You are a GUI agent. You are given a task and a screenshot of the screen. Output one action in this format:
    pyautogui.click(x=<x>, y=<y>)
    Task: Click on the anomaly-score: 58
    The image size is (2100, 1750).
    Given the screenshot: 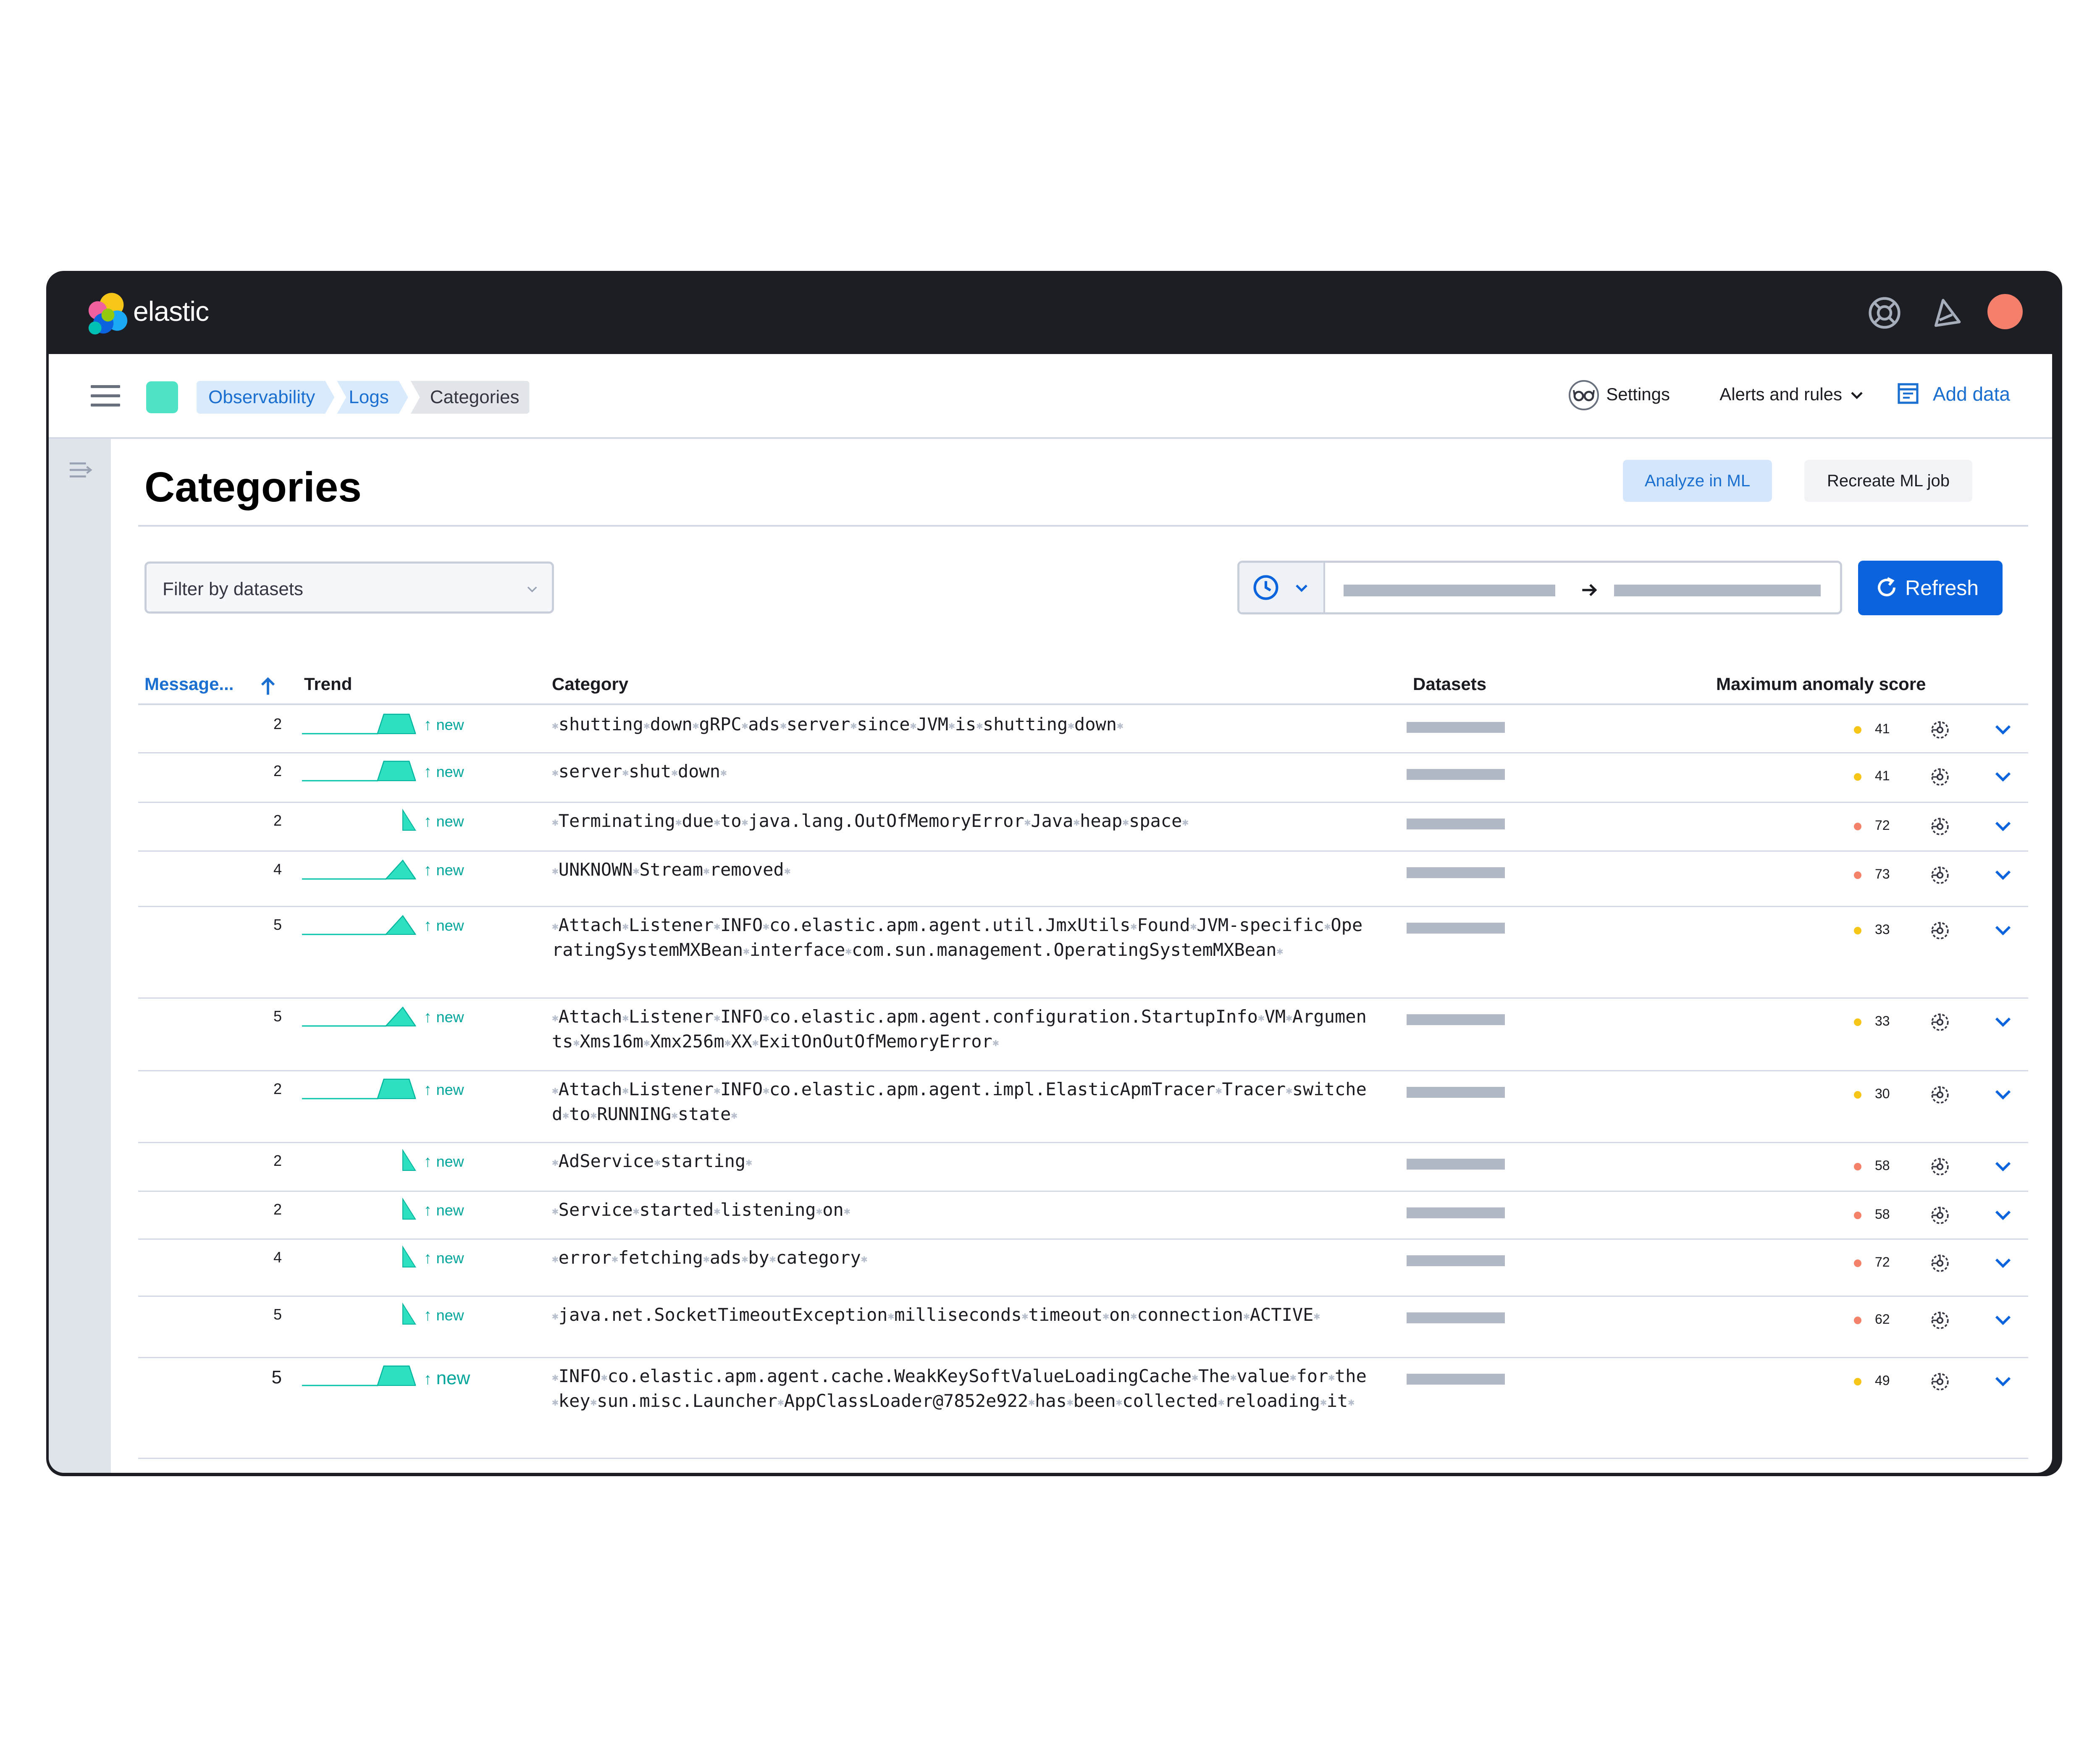 What is the action you would take?
    pyautogui.click(x=1882, y=1165)
    